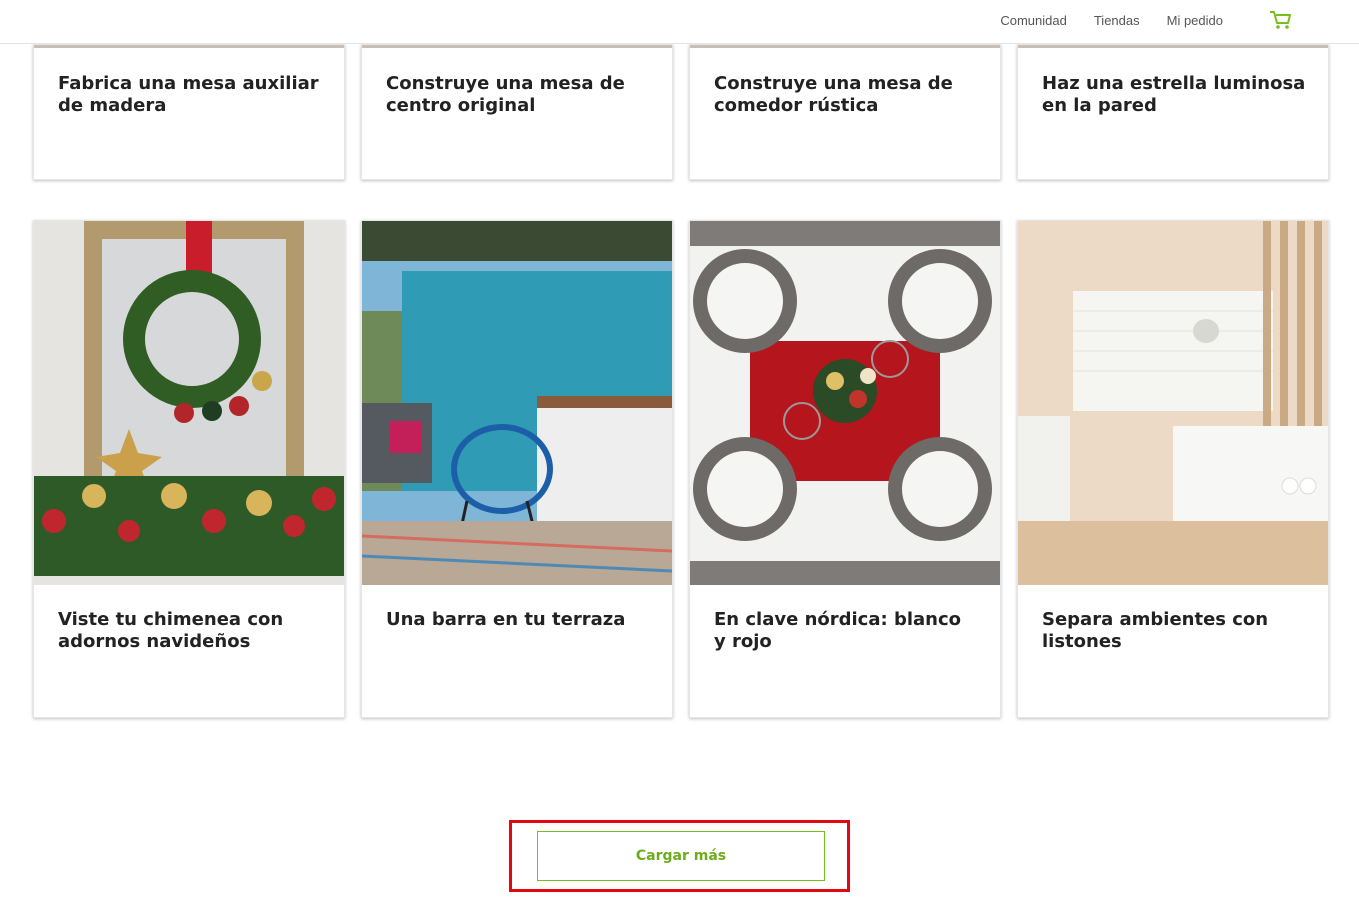 The width and height of the screenshot is (1359, 922). I want to click on article-card: Haz una estrella luminosa en la pared, so click(1173, 112).